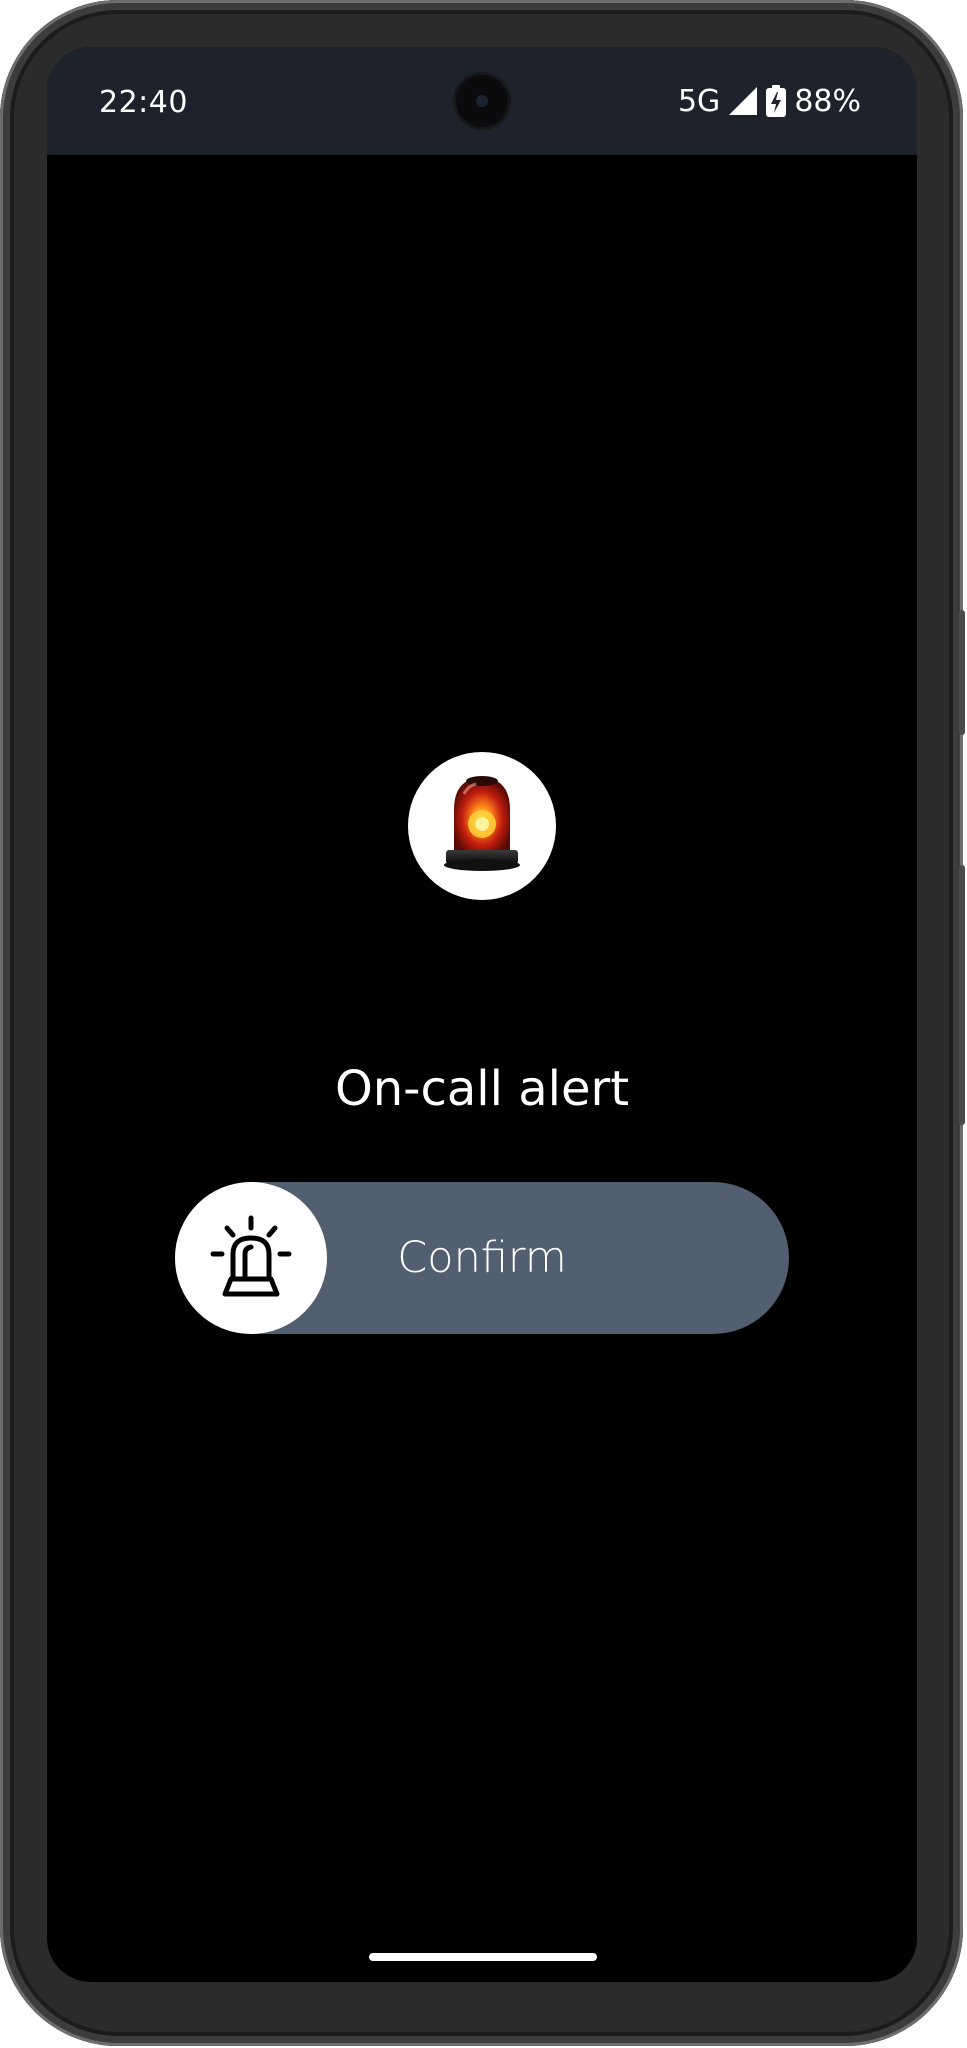  Describe the element at coordinates (776, 101) in the screenshot. I see `battery-charging-icon` at that location.